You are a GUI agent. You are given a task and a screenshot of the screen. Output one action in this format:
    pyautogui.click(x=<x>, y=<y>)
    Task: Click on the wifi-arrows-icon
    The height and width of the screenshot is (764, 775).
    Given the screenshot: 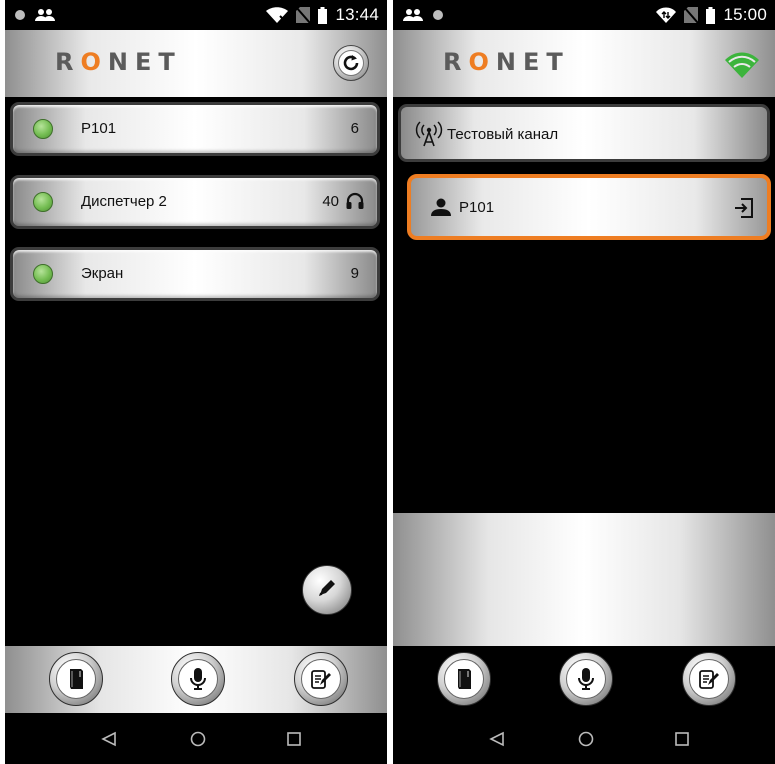 What is the action you would take?
    pyautogui.click(x=666, y=15)
    